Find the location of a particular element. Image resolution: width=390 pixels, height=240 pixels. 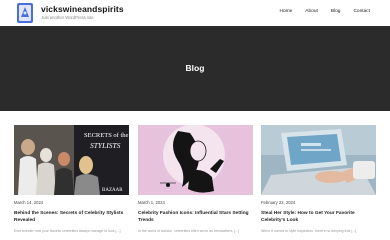

nav-home: Home is located at coordinates (286, 11).